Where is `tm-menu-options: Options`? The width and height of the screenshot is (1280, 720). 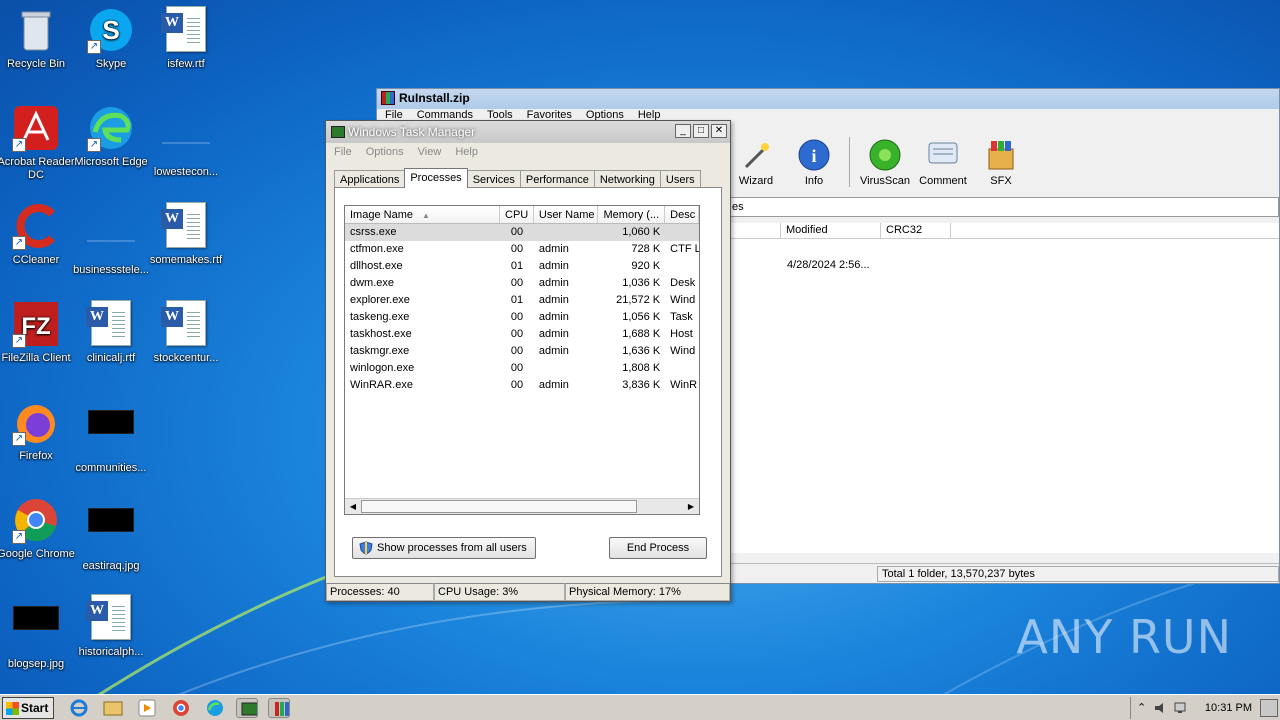 tm-menu-options: Options is located at coordinates (385, 152).